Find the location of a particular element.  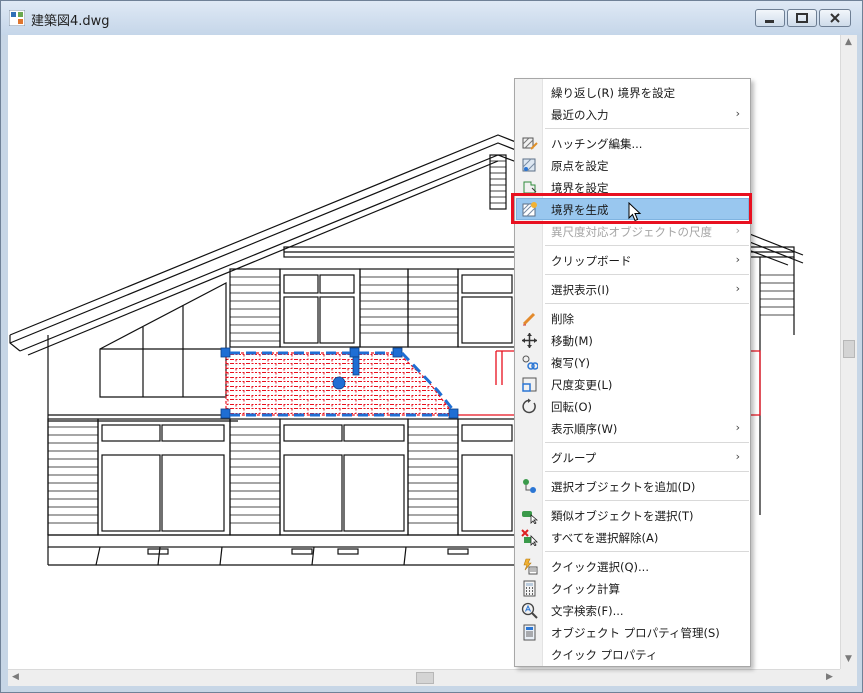

vertical-scrollbar: ▲ ▼ is located at coordinates (848, 352).